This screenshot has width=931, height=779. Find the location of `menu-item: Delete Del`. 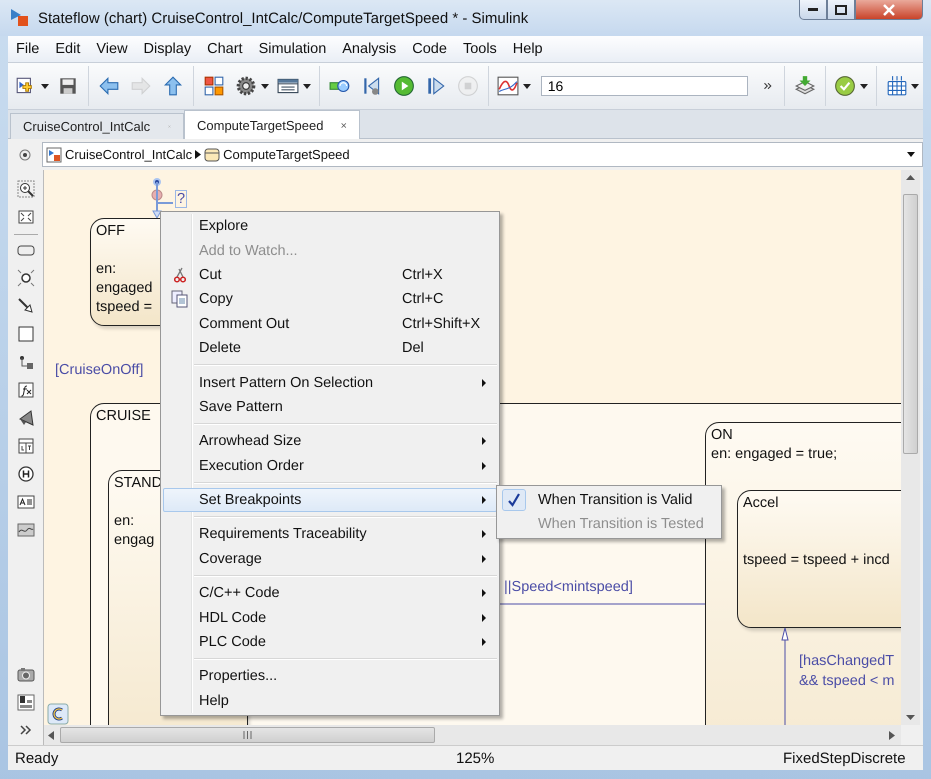

menu-item: Delete Del is located at coordinates (330, 348).